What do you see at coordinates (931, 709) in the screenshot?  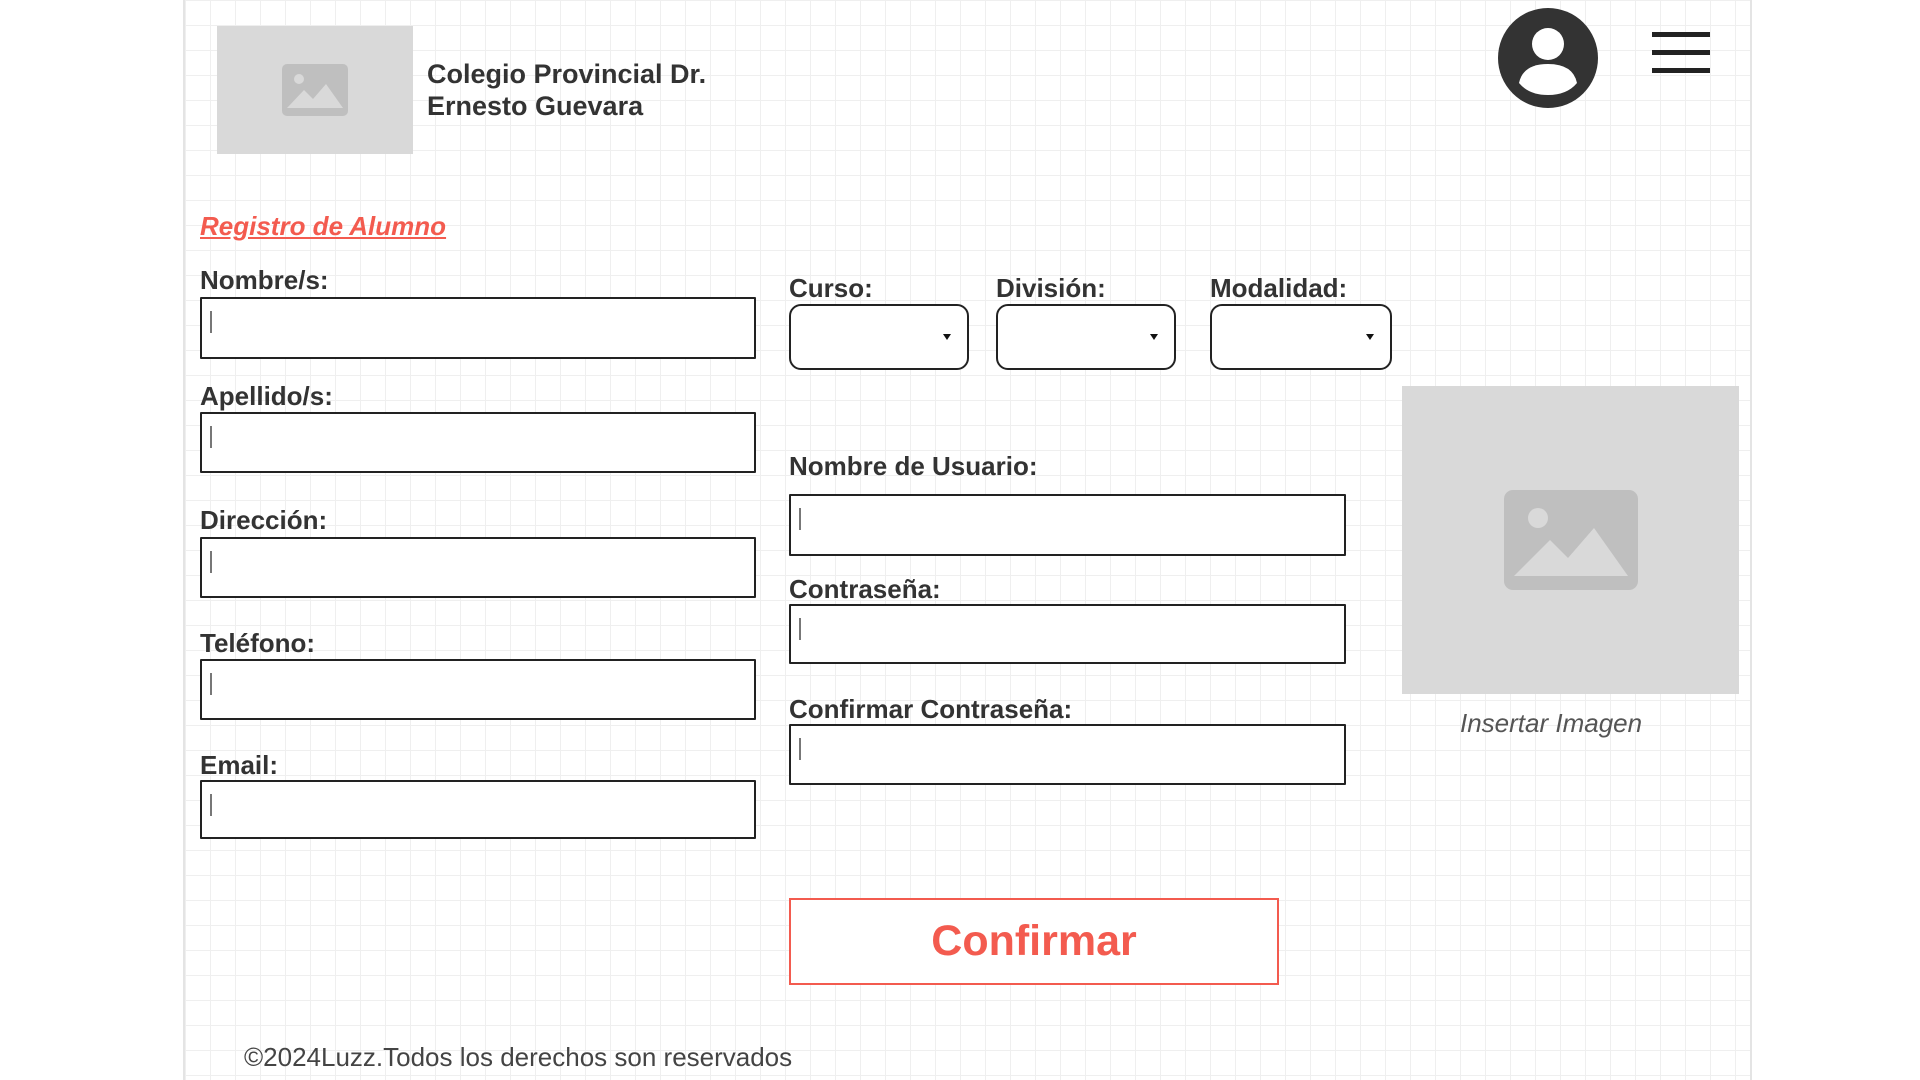 I see `label-confirmar-contrasena: Confirmar Contraseña:` at bounding box center [931, 709].